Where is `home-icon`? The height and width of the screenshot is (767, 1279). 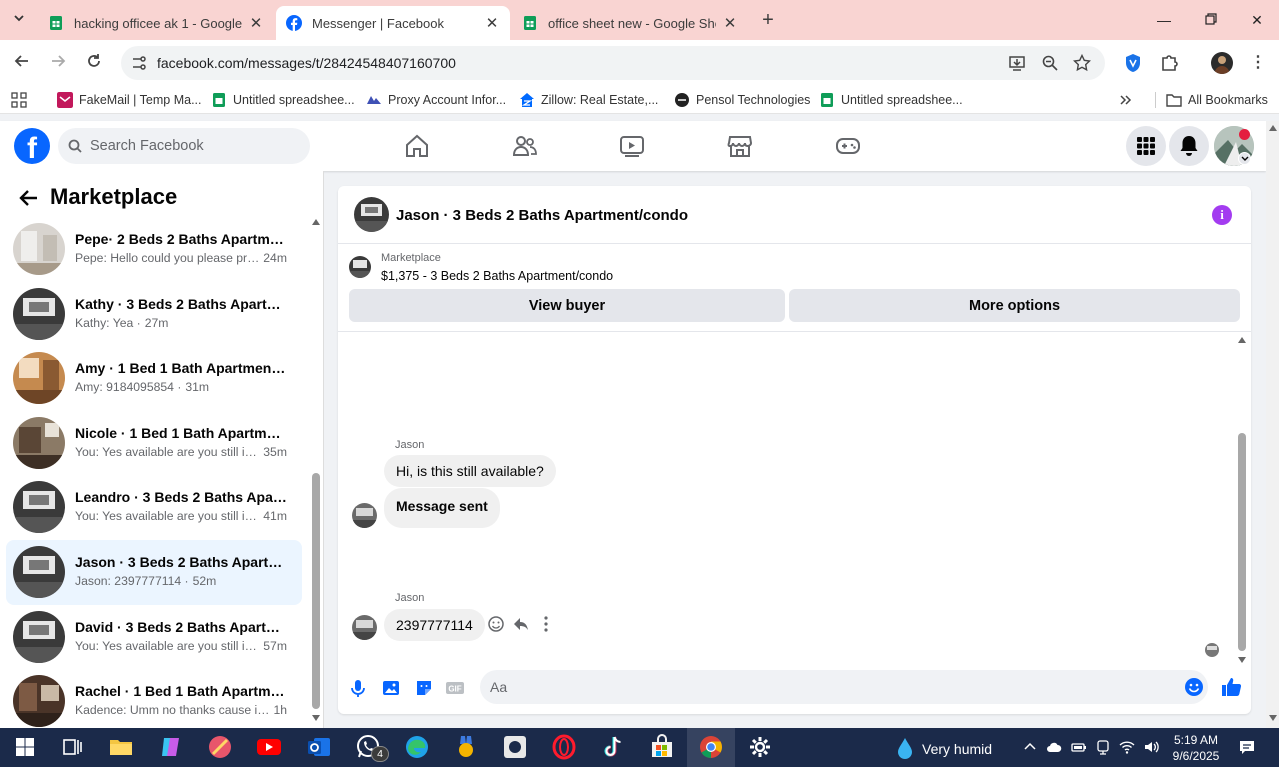 home-icon is located at coordinates (417, 146).